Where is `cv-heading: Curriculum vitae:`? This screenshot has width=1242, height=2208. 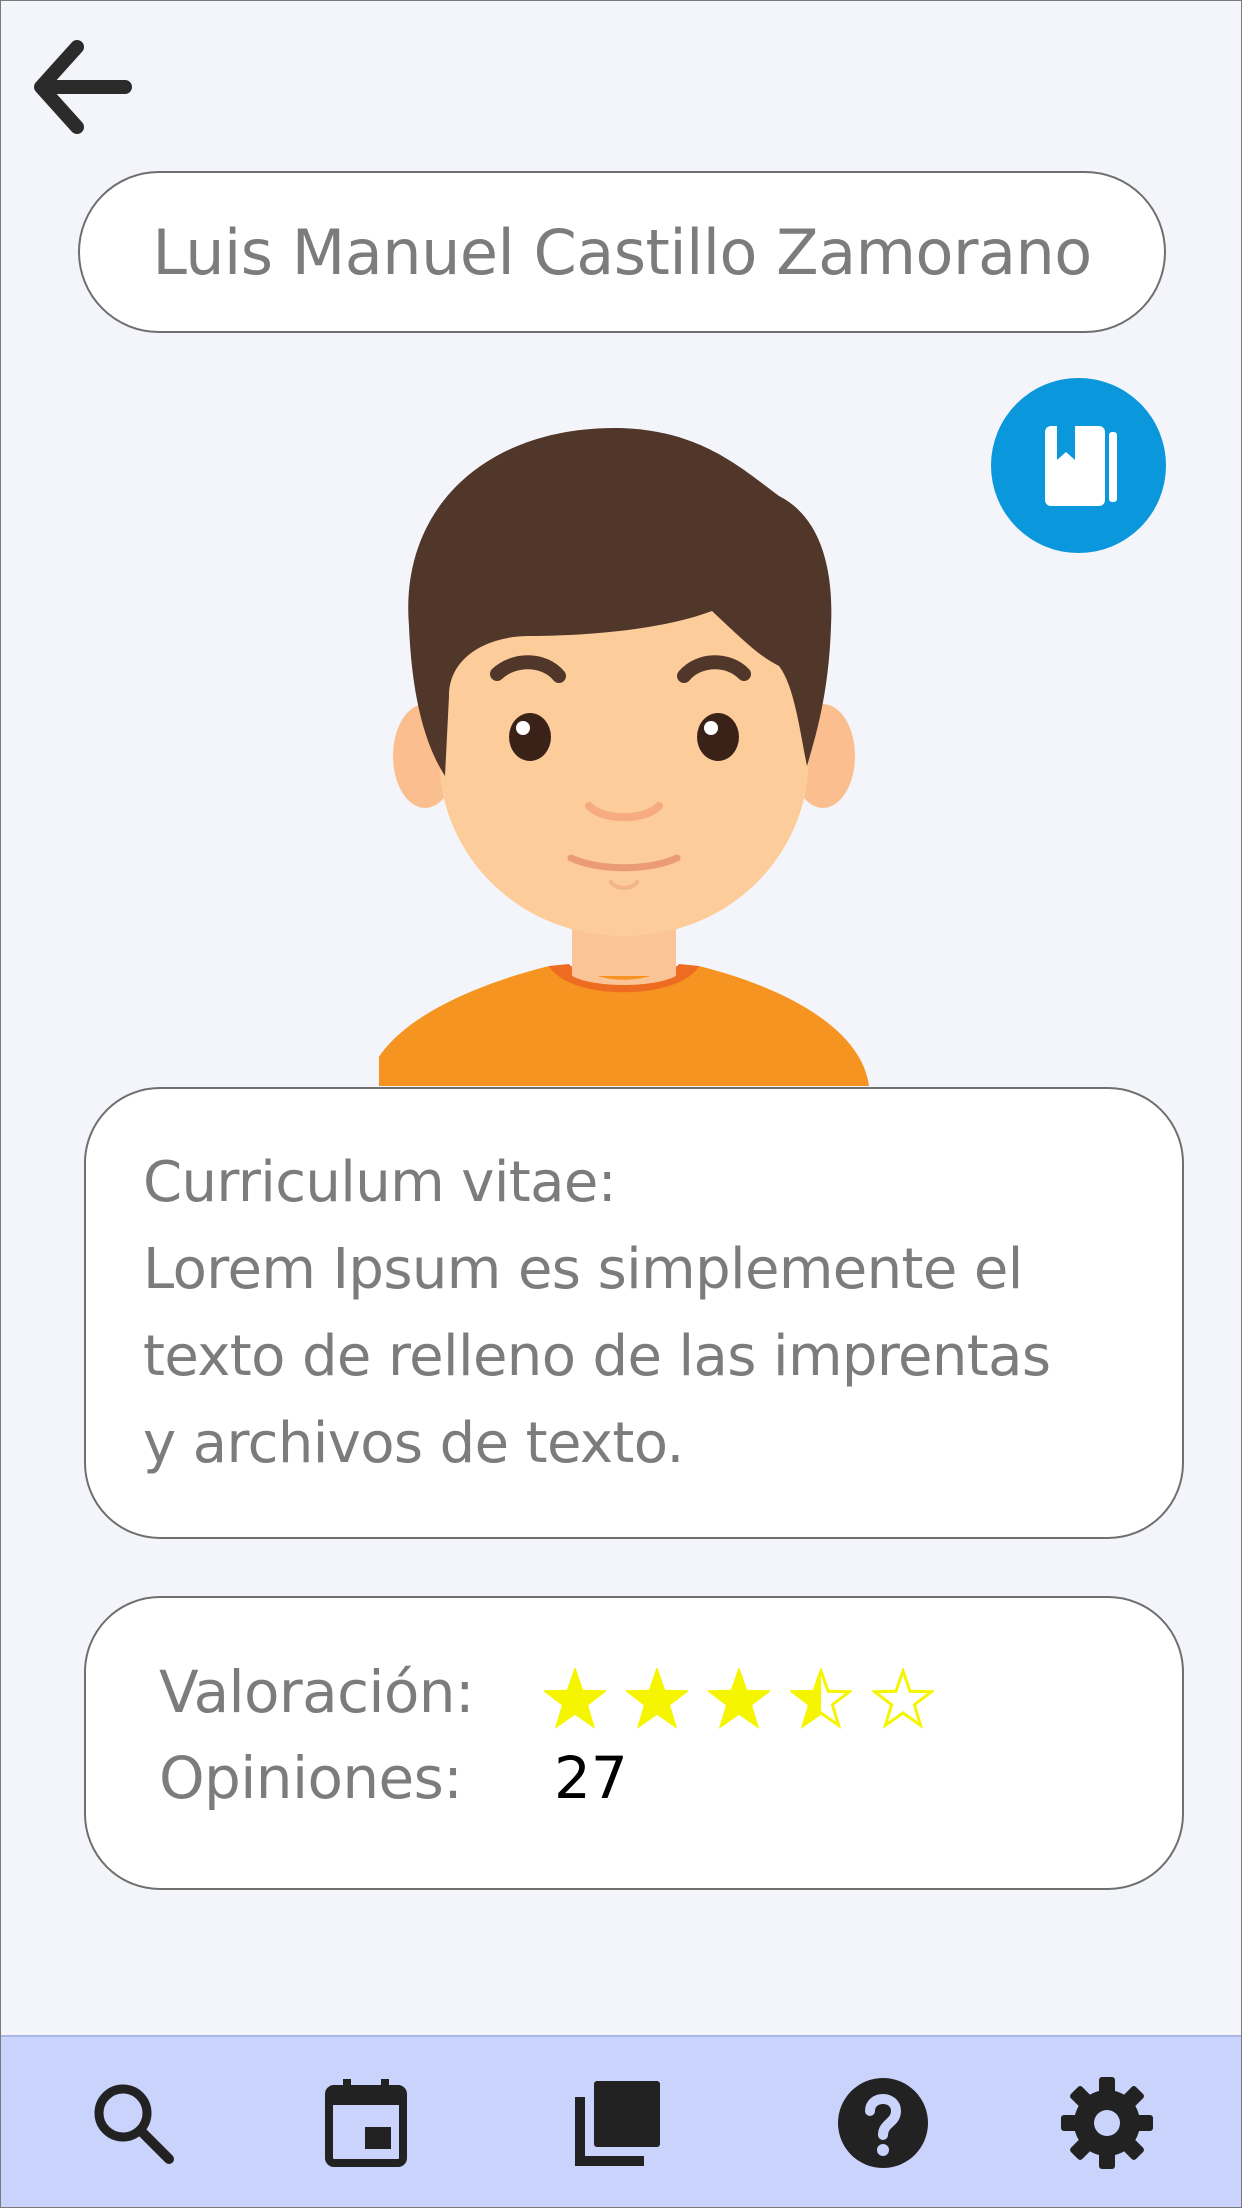 cv-heading: Curriculum vitae: is located at coordinates (380, 1182).